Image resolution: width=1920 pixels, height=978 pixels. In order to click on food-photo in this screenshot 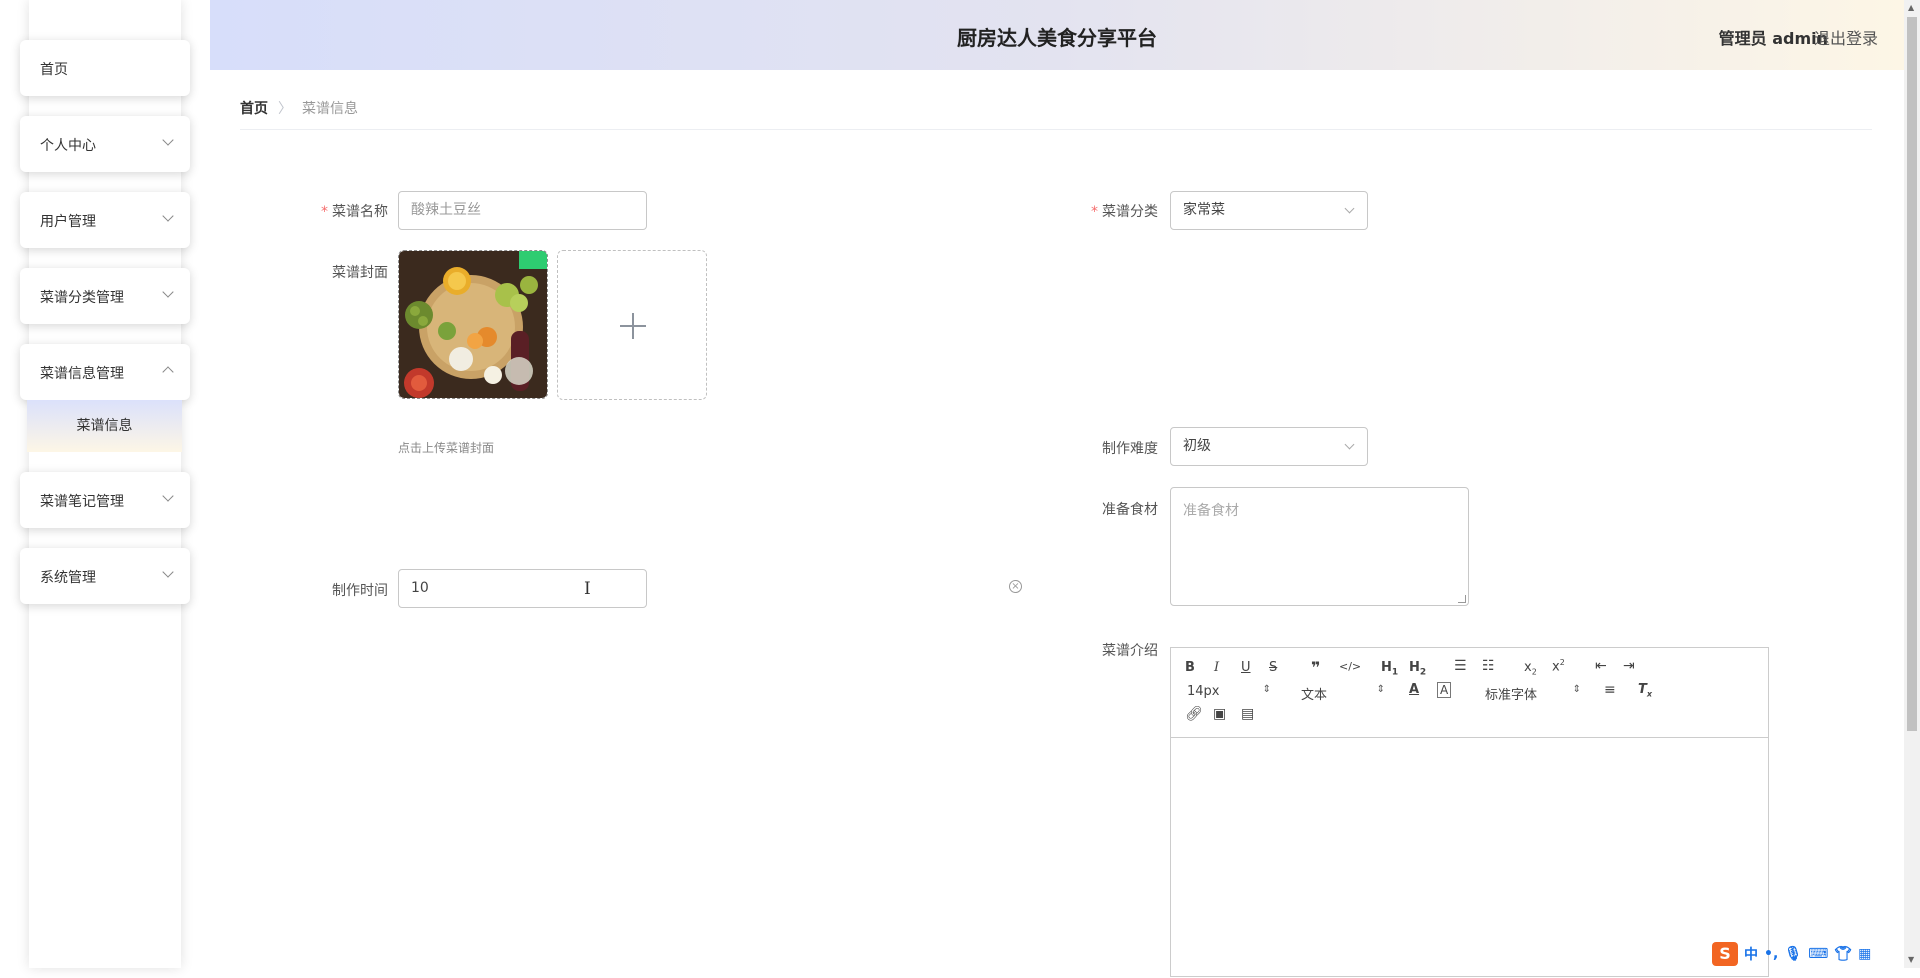, I will do `click(473, 324)`.